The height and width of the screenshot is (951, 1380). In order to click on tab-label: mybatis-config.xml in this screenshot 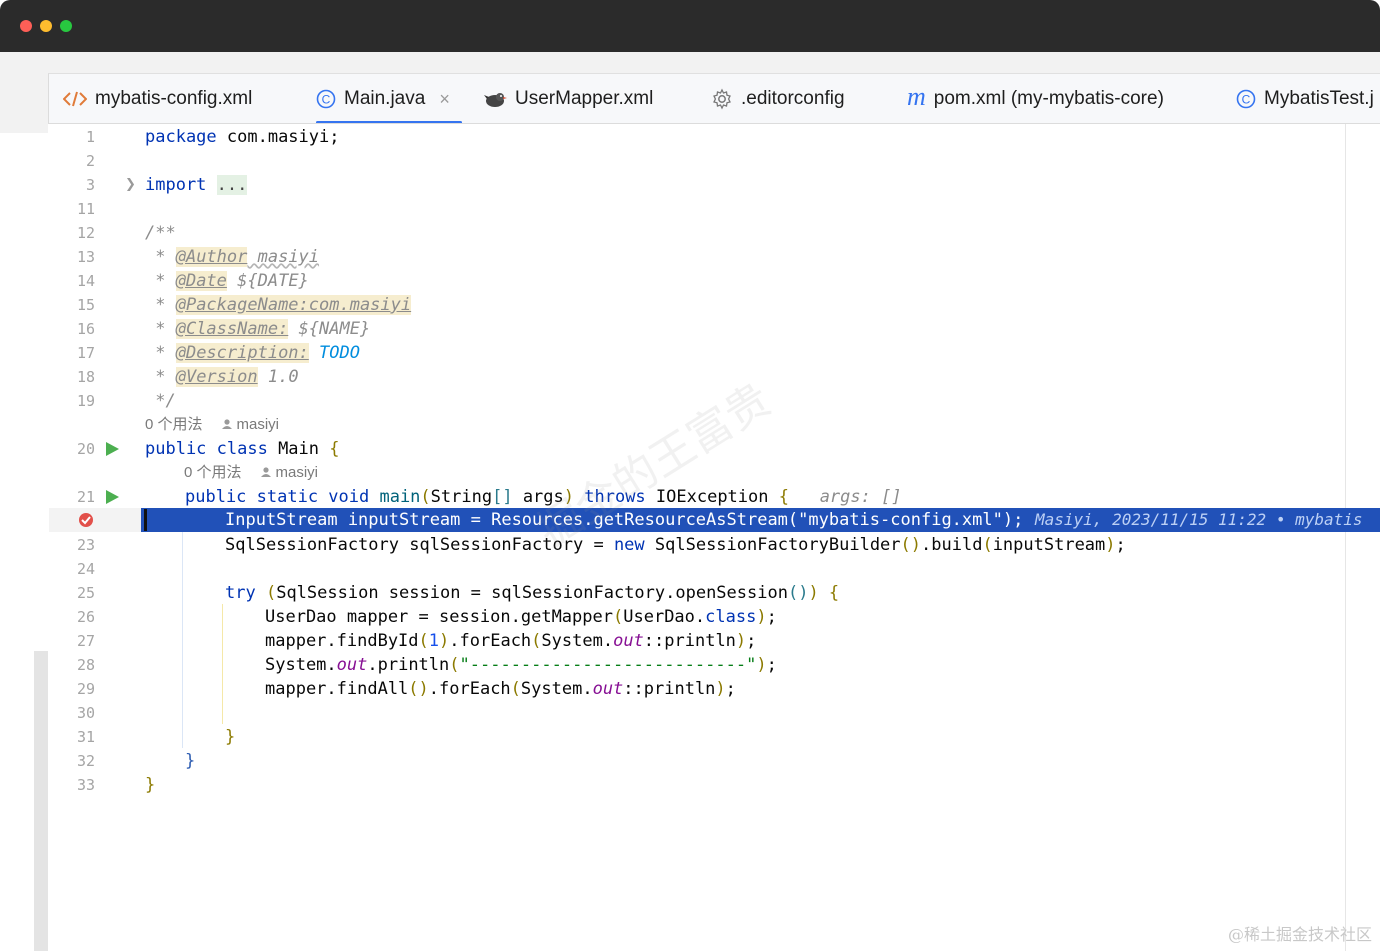, I will do `click(174, 98)`.